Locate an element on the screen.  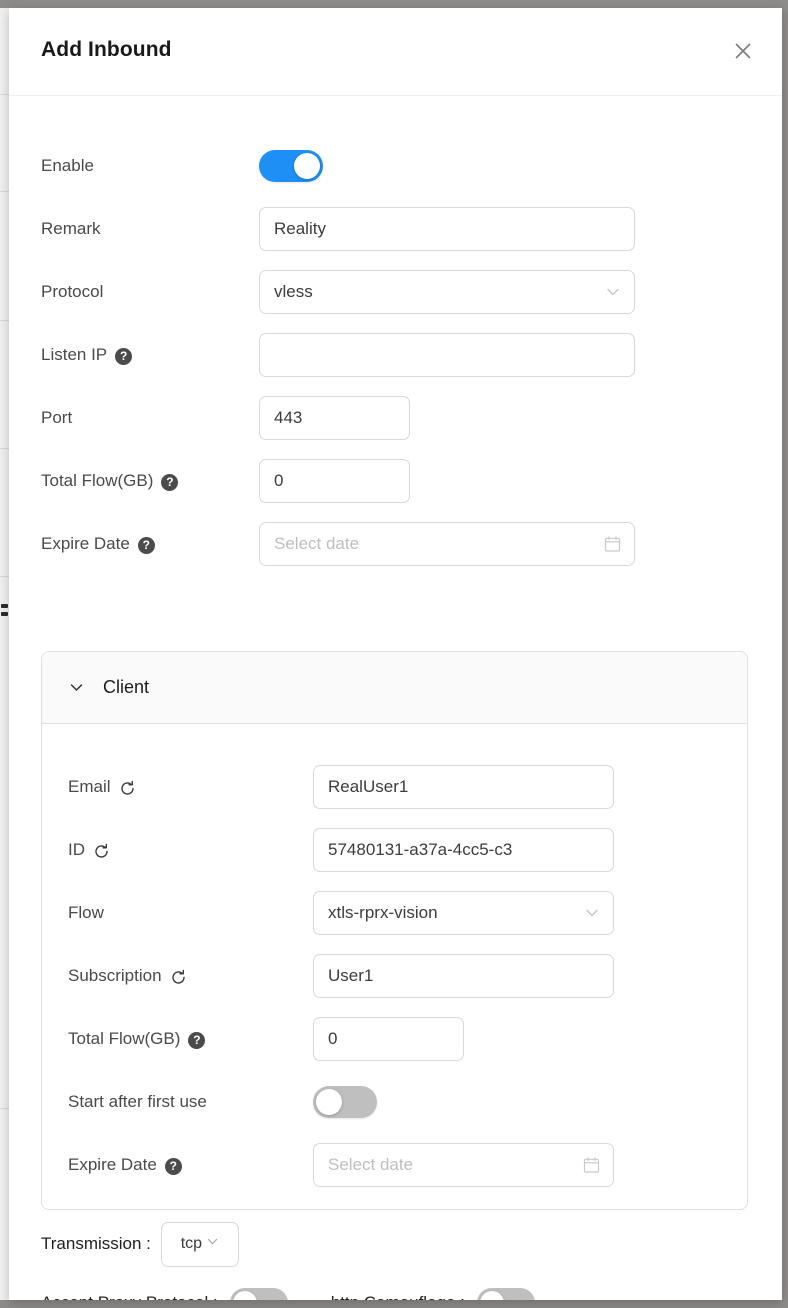
field-row-enable: Enable is located at coordinates (395, 166).